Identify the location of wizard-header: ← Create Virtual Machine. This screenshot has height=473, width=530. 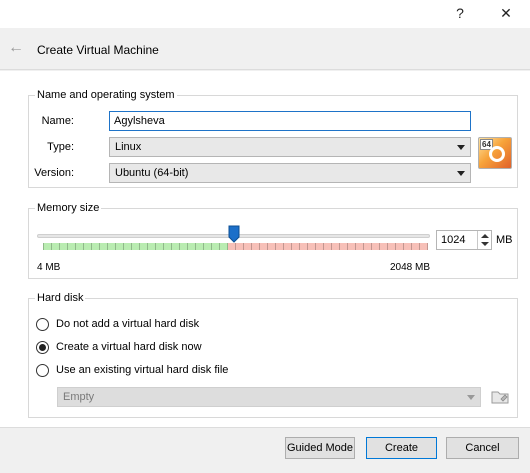
(265, 49).